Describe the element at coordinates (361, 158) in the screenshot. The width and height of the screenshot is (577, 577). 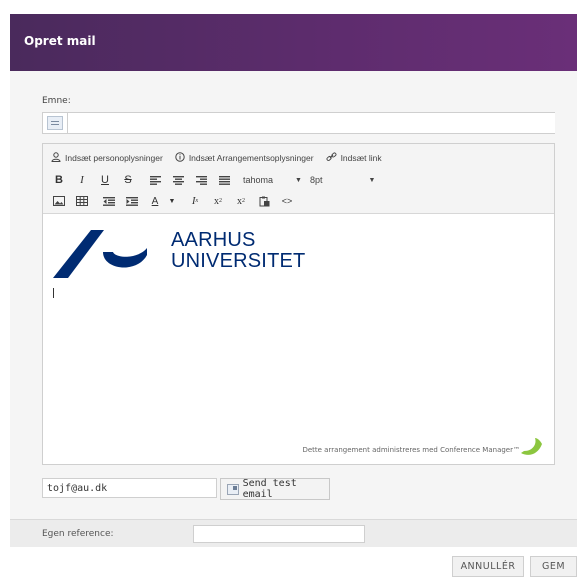
I see `insert-link-label: Indsæt link` at that location.